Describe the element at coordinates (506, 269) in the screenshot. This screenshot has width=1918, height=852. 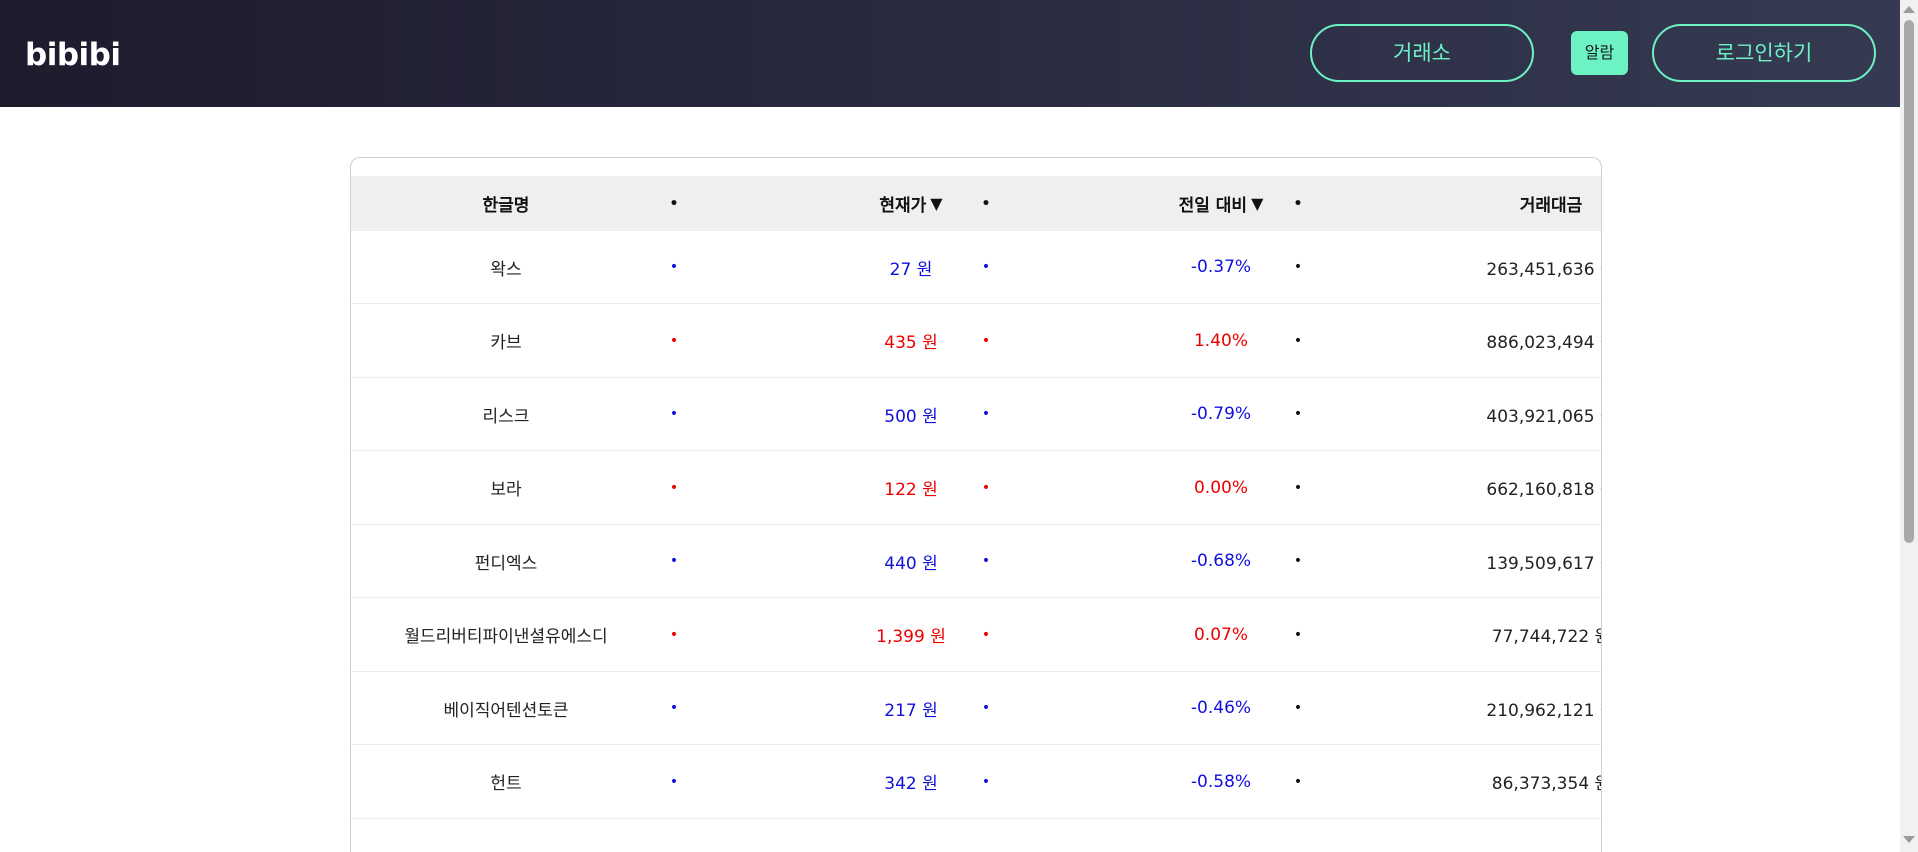
I see `coin-name-text: 왁스` at that location.